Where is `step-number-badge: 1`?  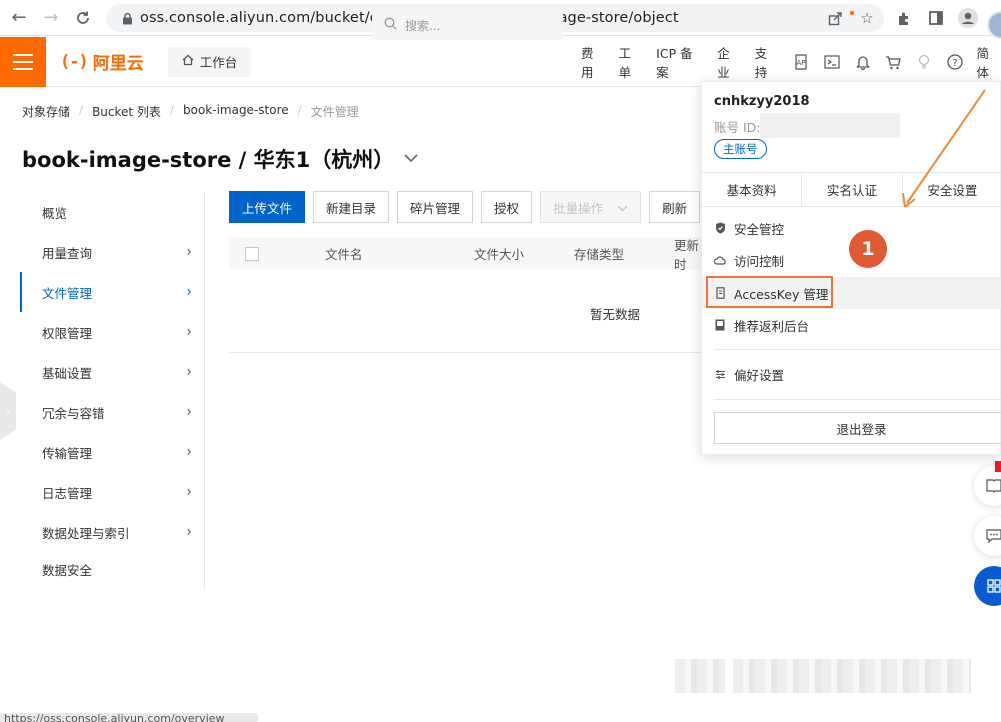
step-number-badge: 1 is located at coordinates (868, 249).